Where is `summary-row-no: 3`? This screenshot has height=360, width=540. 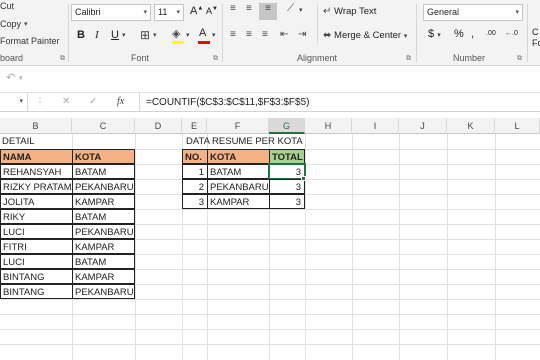 summary-row-no: 3 is located at coordinates (195, 201).